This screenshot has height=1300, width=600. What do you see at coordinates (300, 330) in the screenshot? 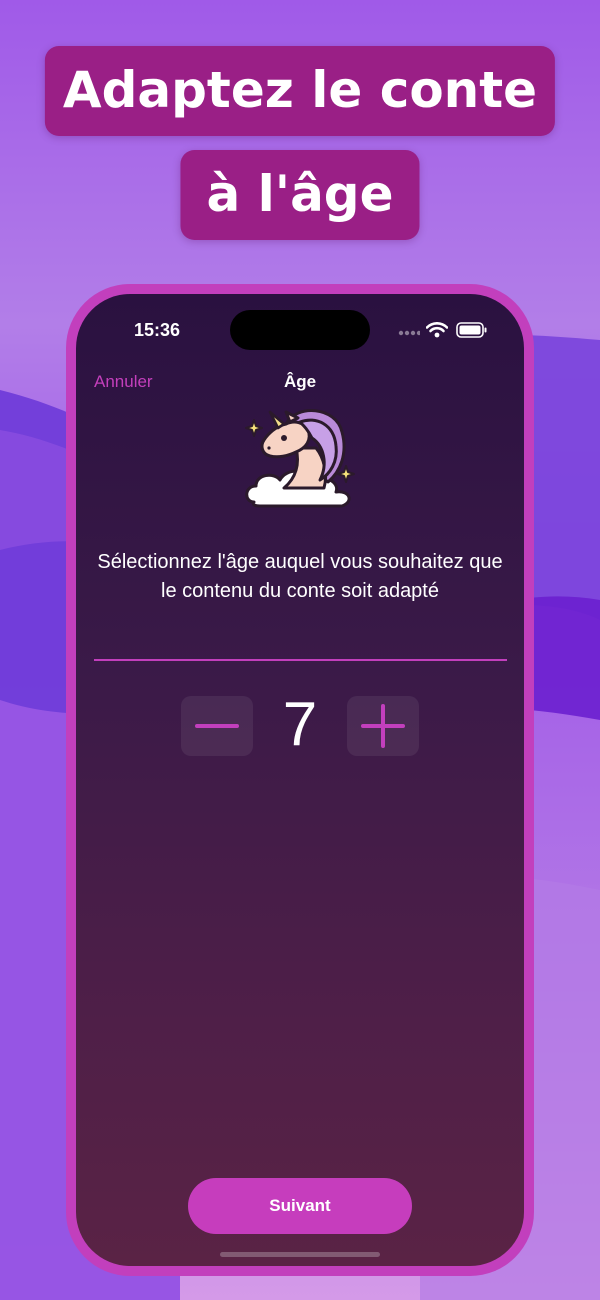
I see `dynamic-island` at bounding box center [300, 330].